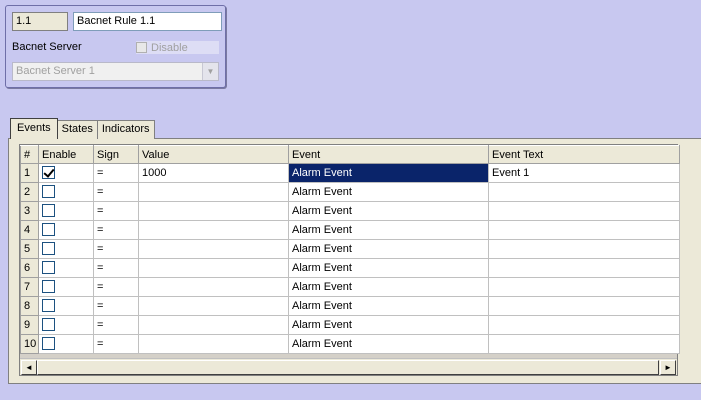 The height and width of the screenshot is (400, 701). I want to click on table-row: 6 = Alarm Event, so click(350, 268).